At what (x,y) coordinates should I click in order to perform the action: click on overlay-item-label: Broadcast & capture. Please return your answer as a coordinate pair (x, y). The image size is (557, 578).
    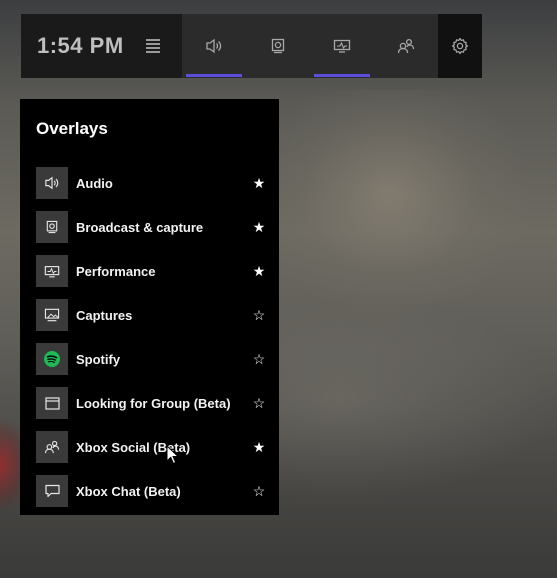
    Looking at the image, I should click on (140, 227).